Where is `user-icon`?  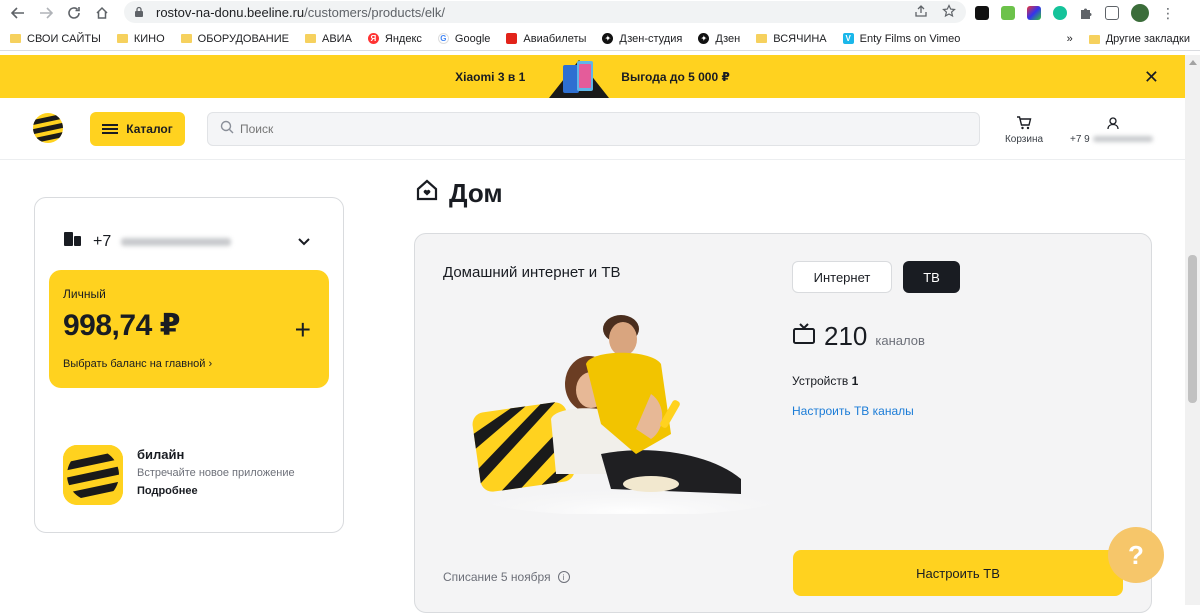
user-icon is located at coordinates (1113, 123).